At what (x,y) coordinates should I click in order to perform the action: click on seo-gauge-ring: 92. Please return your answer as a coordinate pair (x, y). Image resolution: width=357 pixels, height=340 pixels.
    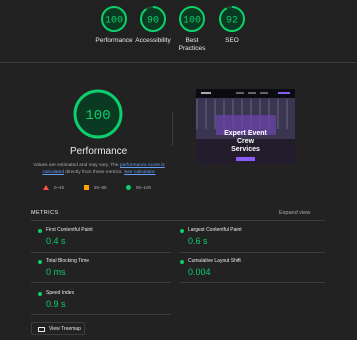
    Looking at the image, I should click on (232, 19).